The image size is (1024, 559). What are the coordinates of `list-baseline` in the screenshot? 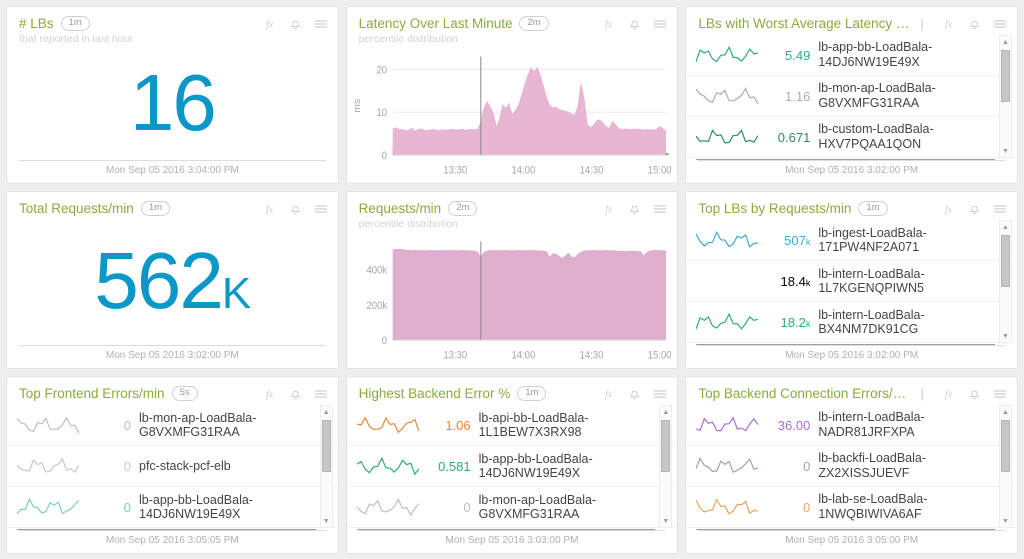 It's located at (166, 529).